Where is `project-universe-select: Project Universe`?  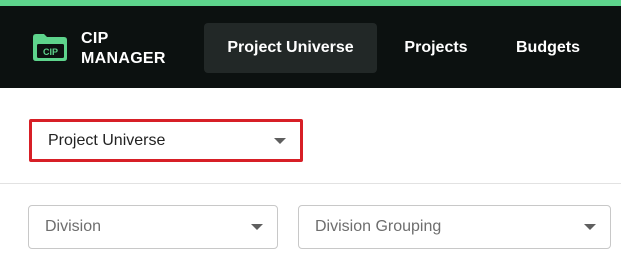 project-universe-select: Project Universe is located at coordinates (166, 140).